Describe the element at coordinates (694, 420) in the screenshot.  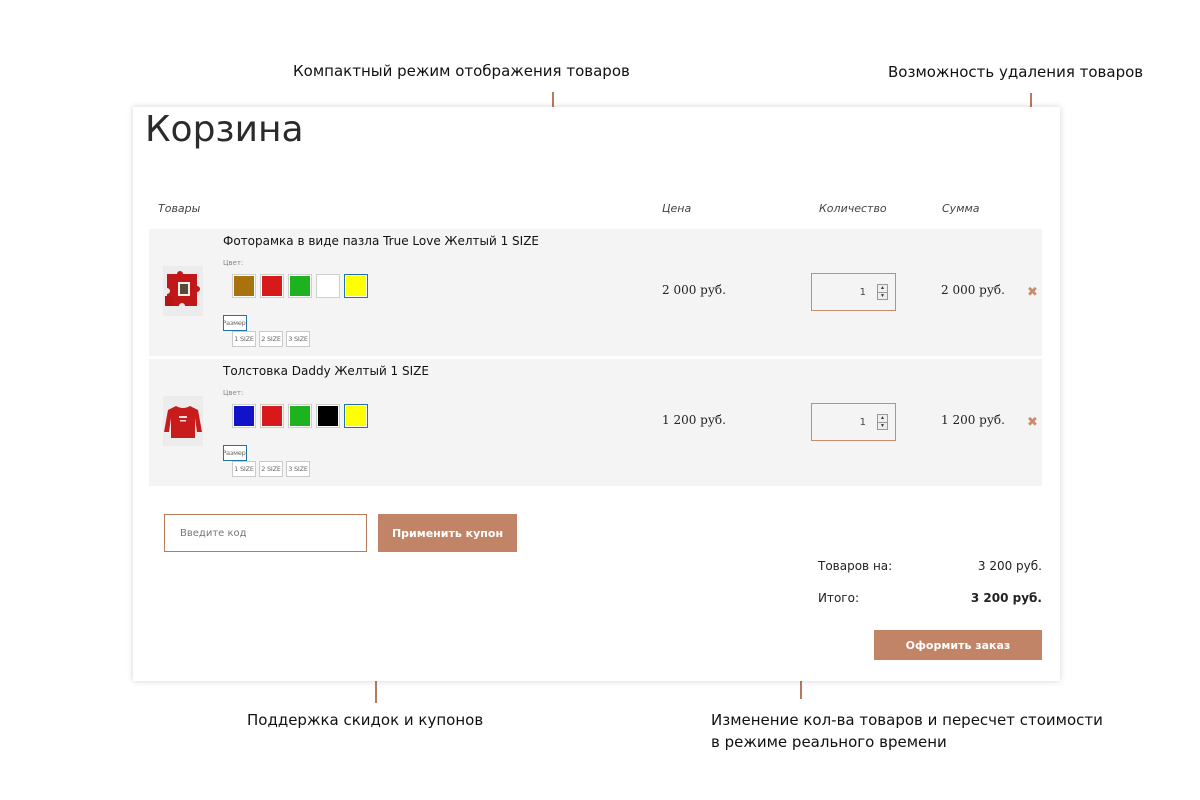
I see `item-price: 1 200 руб.` at that location.